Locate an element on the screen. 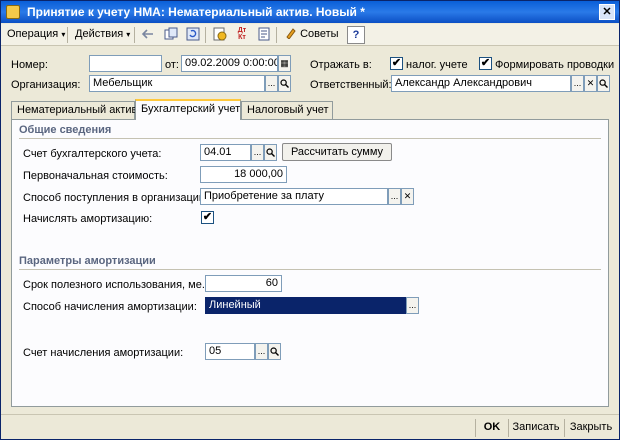 The height and width of the screenshot is (440, 620). refresh-icon is located at coordinates (193, 35).